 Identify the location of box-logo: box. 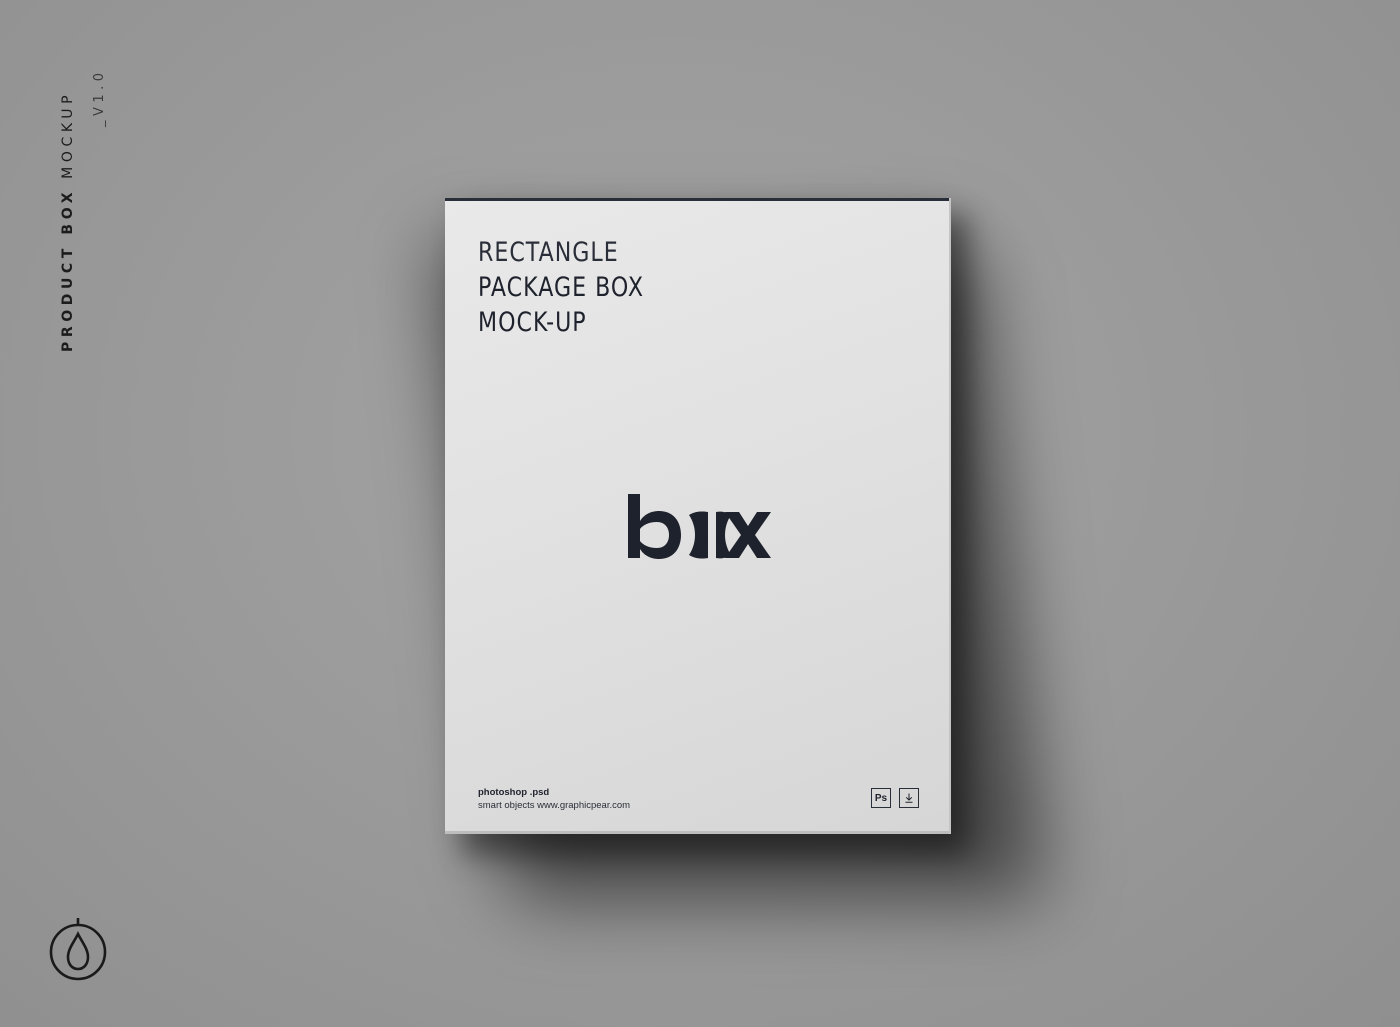
(699, 526).